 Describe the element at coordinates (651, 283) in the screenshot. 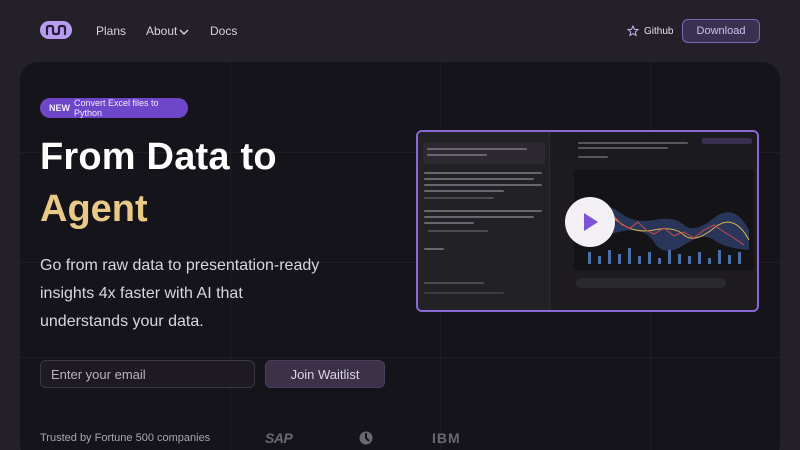

I see `prompt-bar` at that location.